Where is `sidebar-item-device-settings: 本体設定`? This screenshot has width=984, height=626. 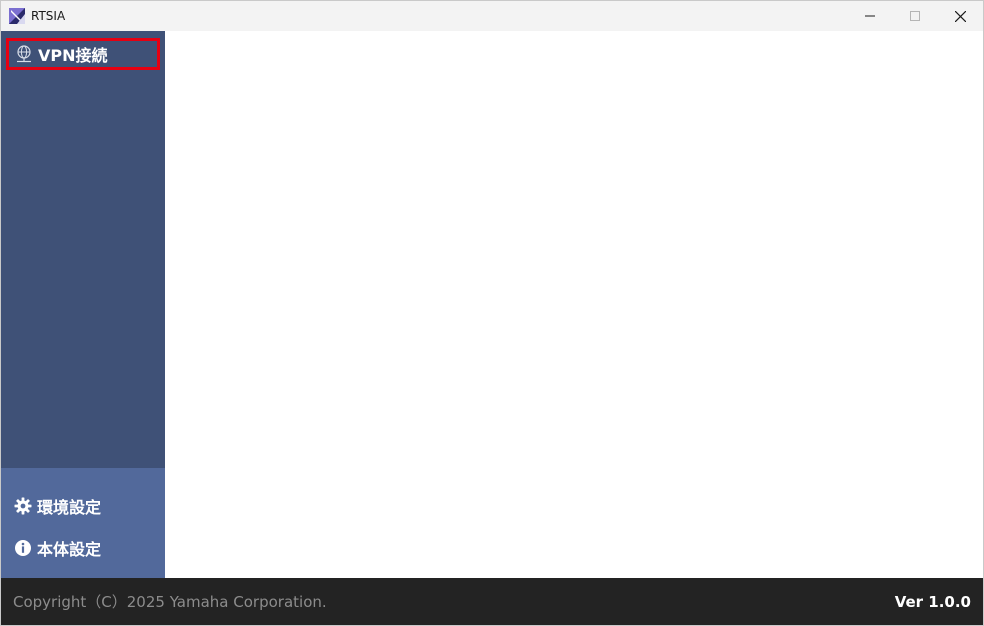 sidebar-item-device-settings: 本体設定 is located at coordinates (83, 548).